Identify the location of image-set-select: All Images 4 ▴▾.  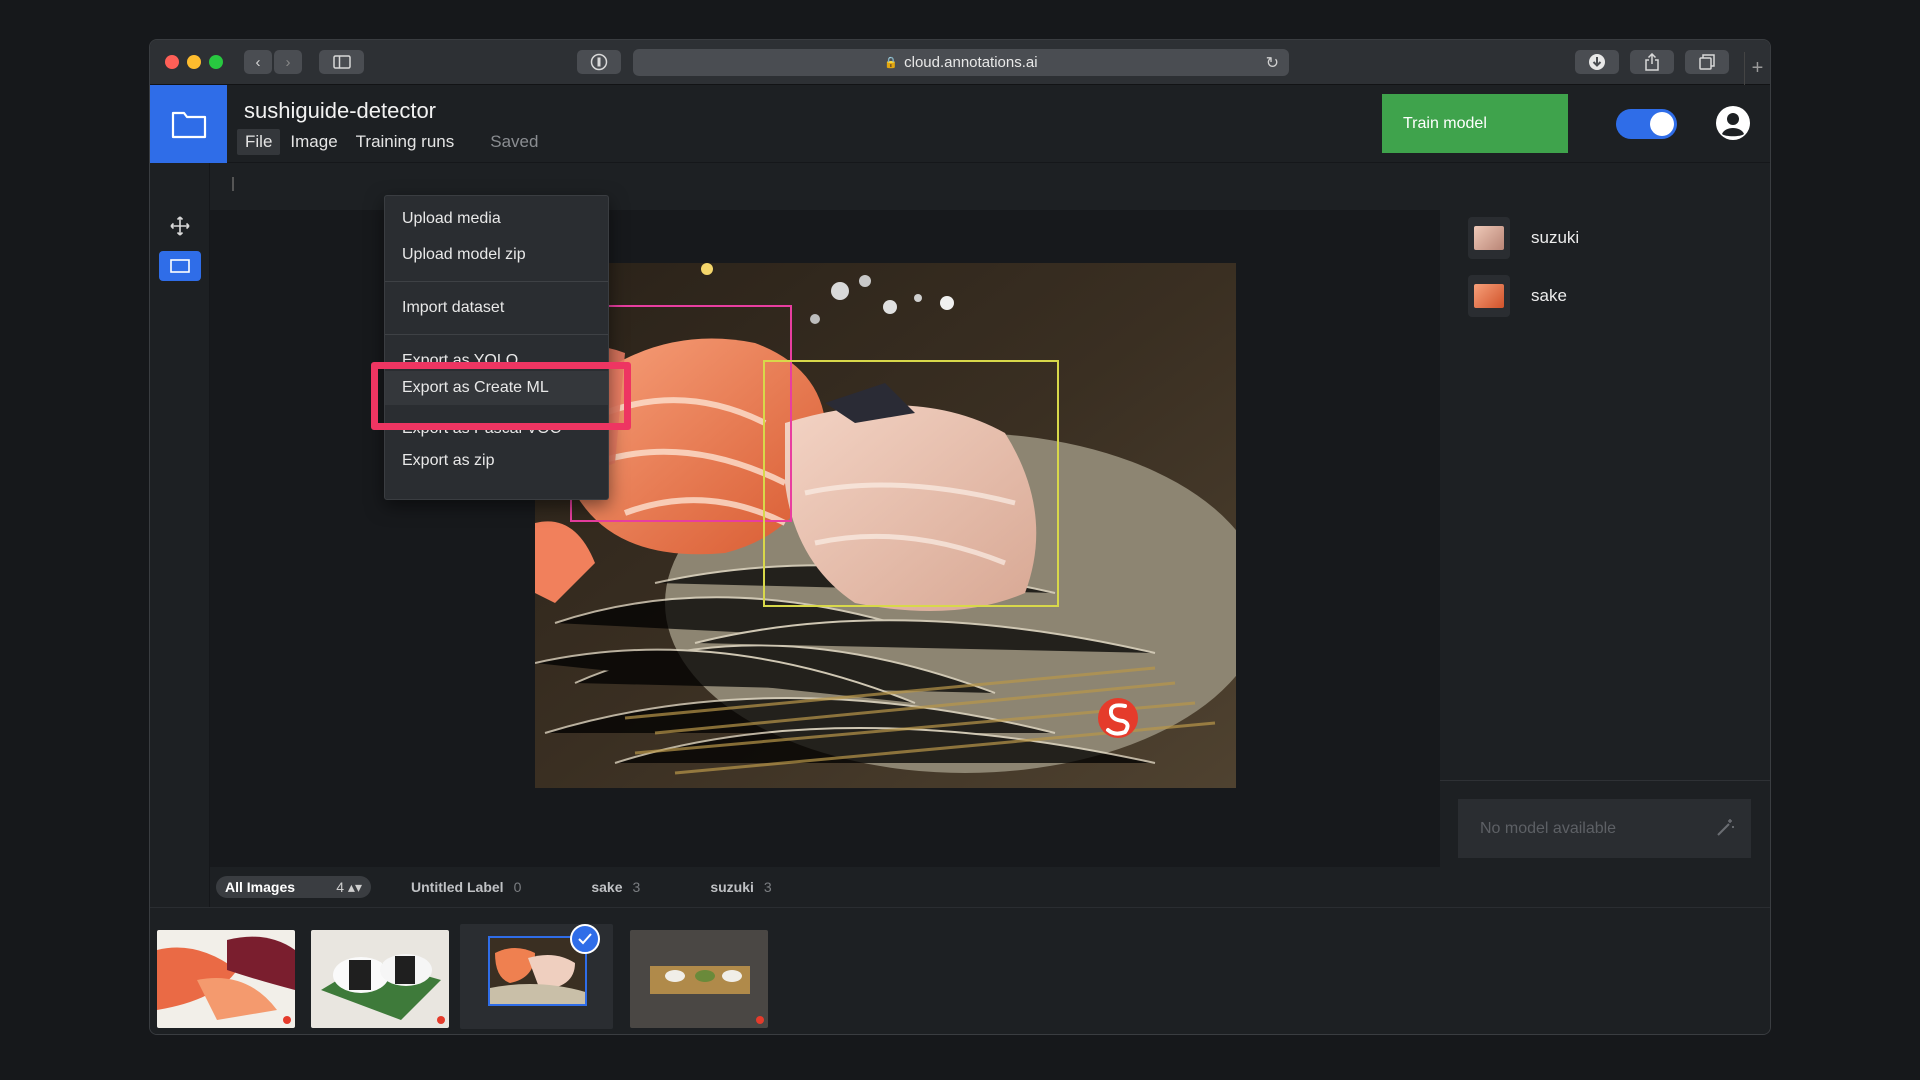
(293, 887).